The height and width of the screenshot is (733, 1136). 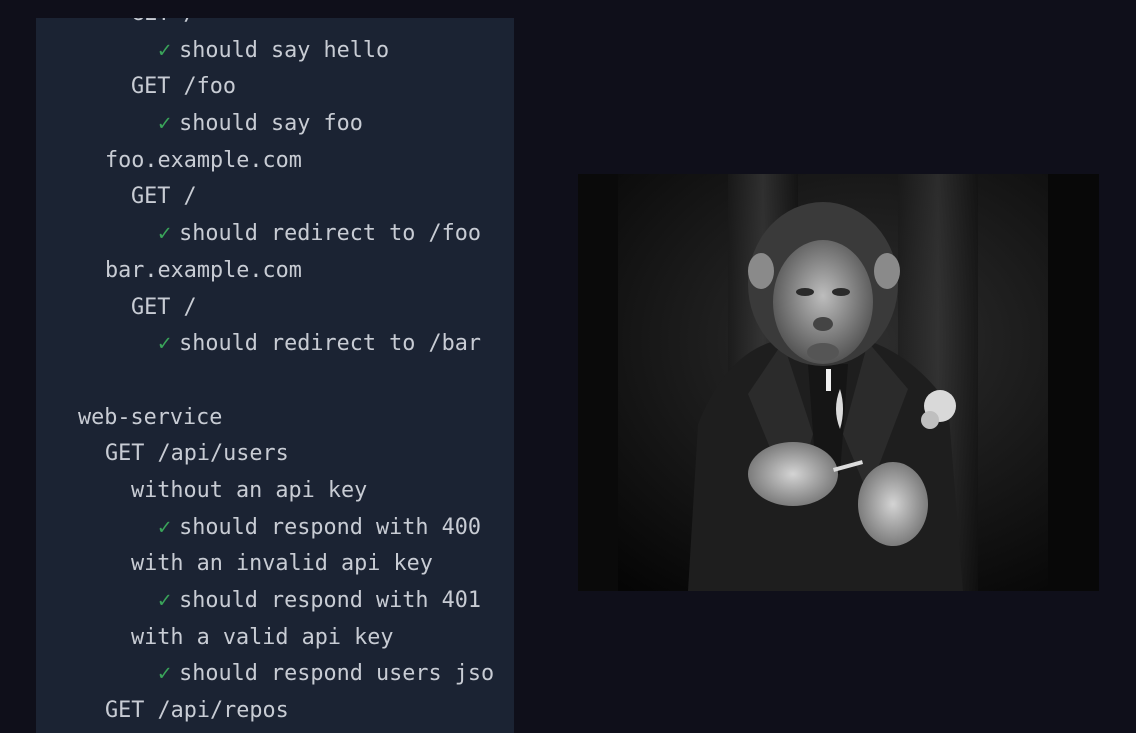 I want to click on test-group-line: GET /api/users, so click(x=265, y=454).